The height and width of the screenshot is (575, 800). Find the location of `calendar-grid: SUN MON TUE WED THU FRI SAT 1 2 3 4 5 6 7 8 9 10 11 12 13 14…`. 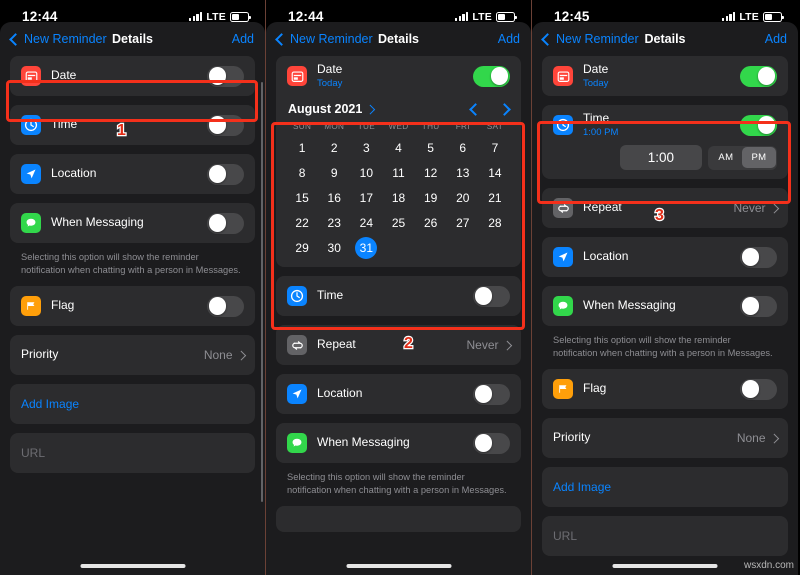

calendar-grid: SUN MON TUE WED THU FRI SAT 1 2 3 4 5 6 7 8 9 10 11 12 13 14… is located at coordinates (398, 190).